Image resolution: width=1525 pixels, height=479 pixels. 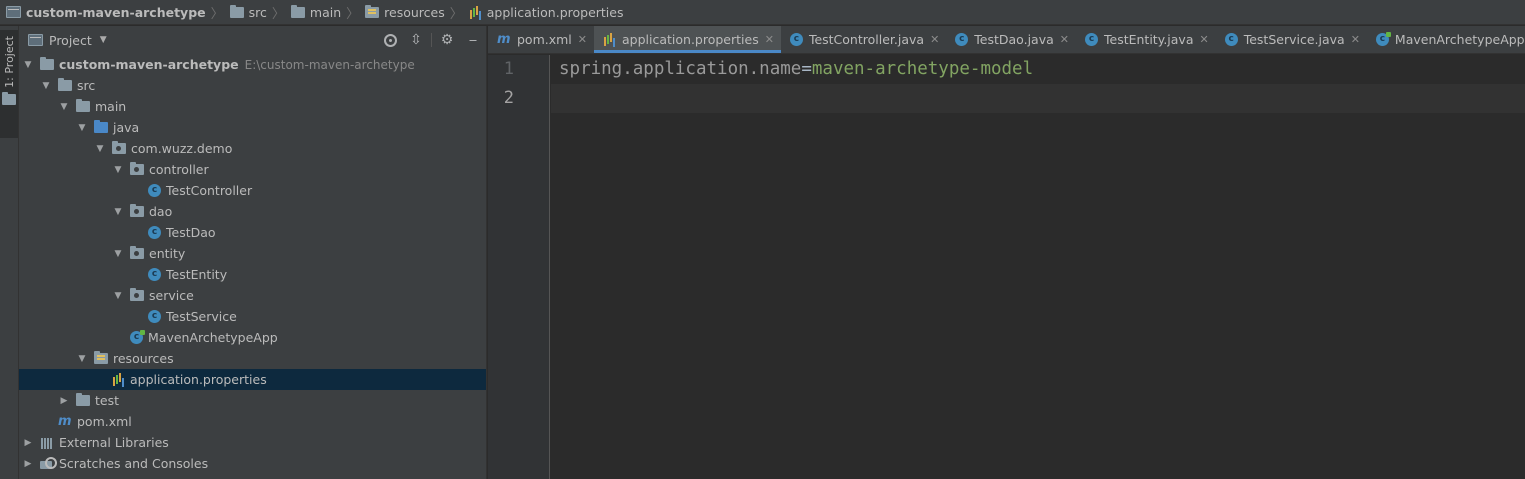 I want to click on project-view-selector: Project, so click(x=70, y=40).